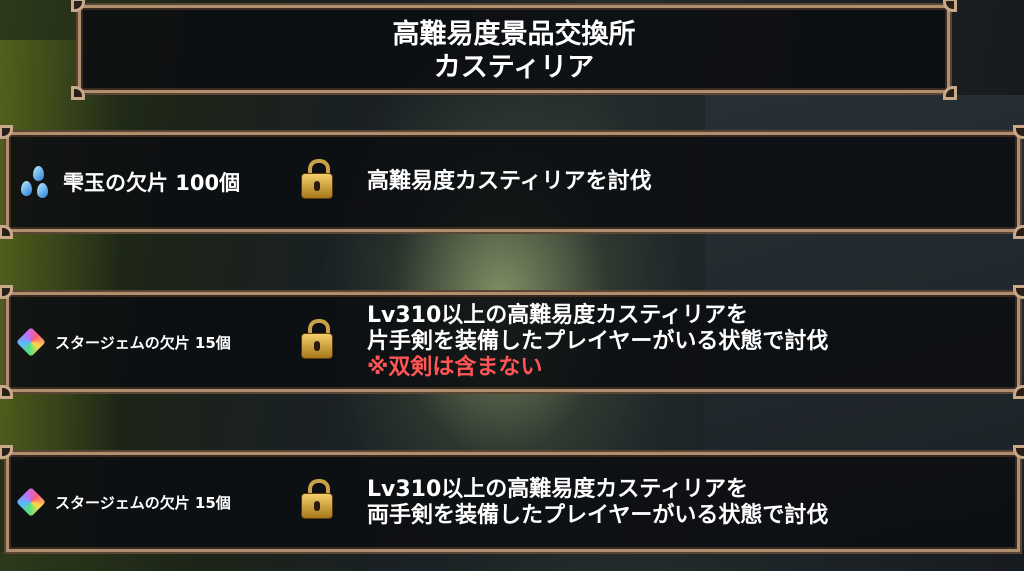 The height and width of the screenshot is (571, 1024). I want to click on condition-line: 両手剣を装備したプレイヤーがいる状態で討伐, so click(598, 515).